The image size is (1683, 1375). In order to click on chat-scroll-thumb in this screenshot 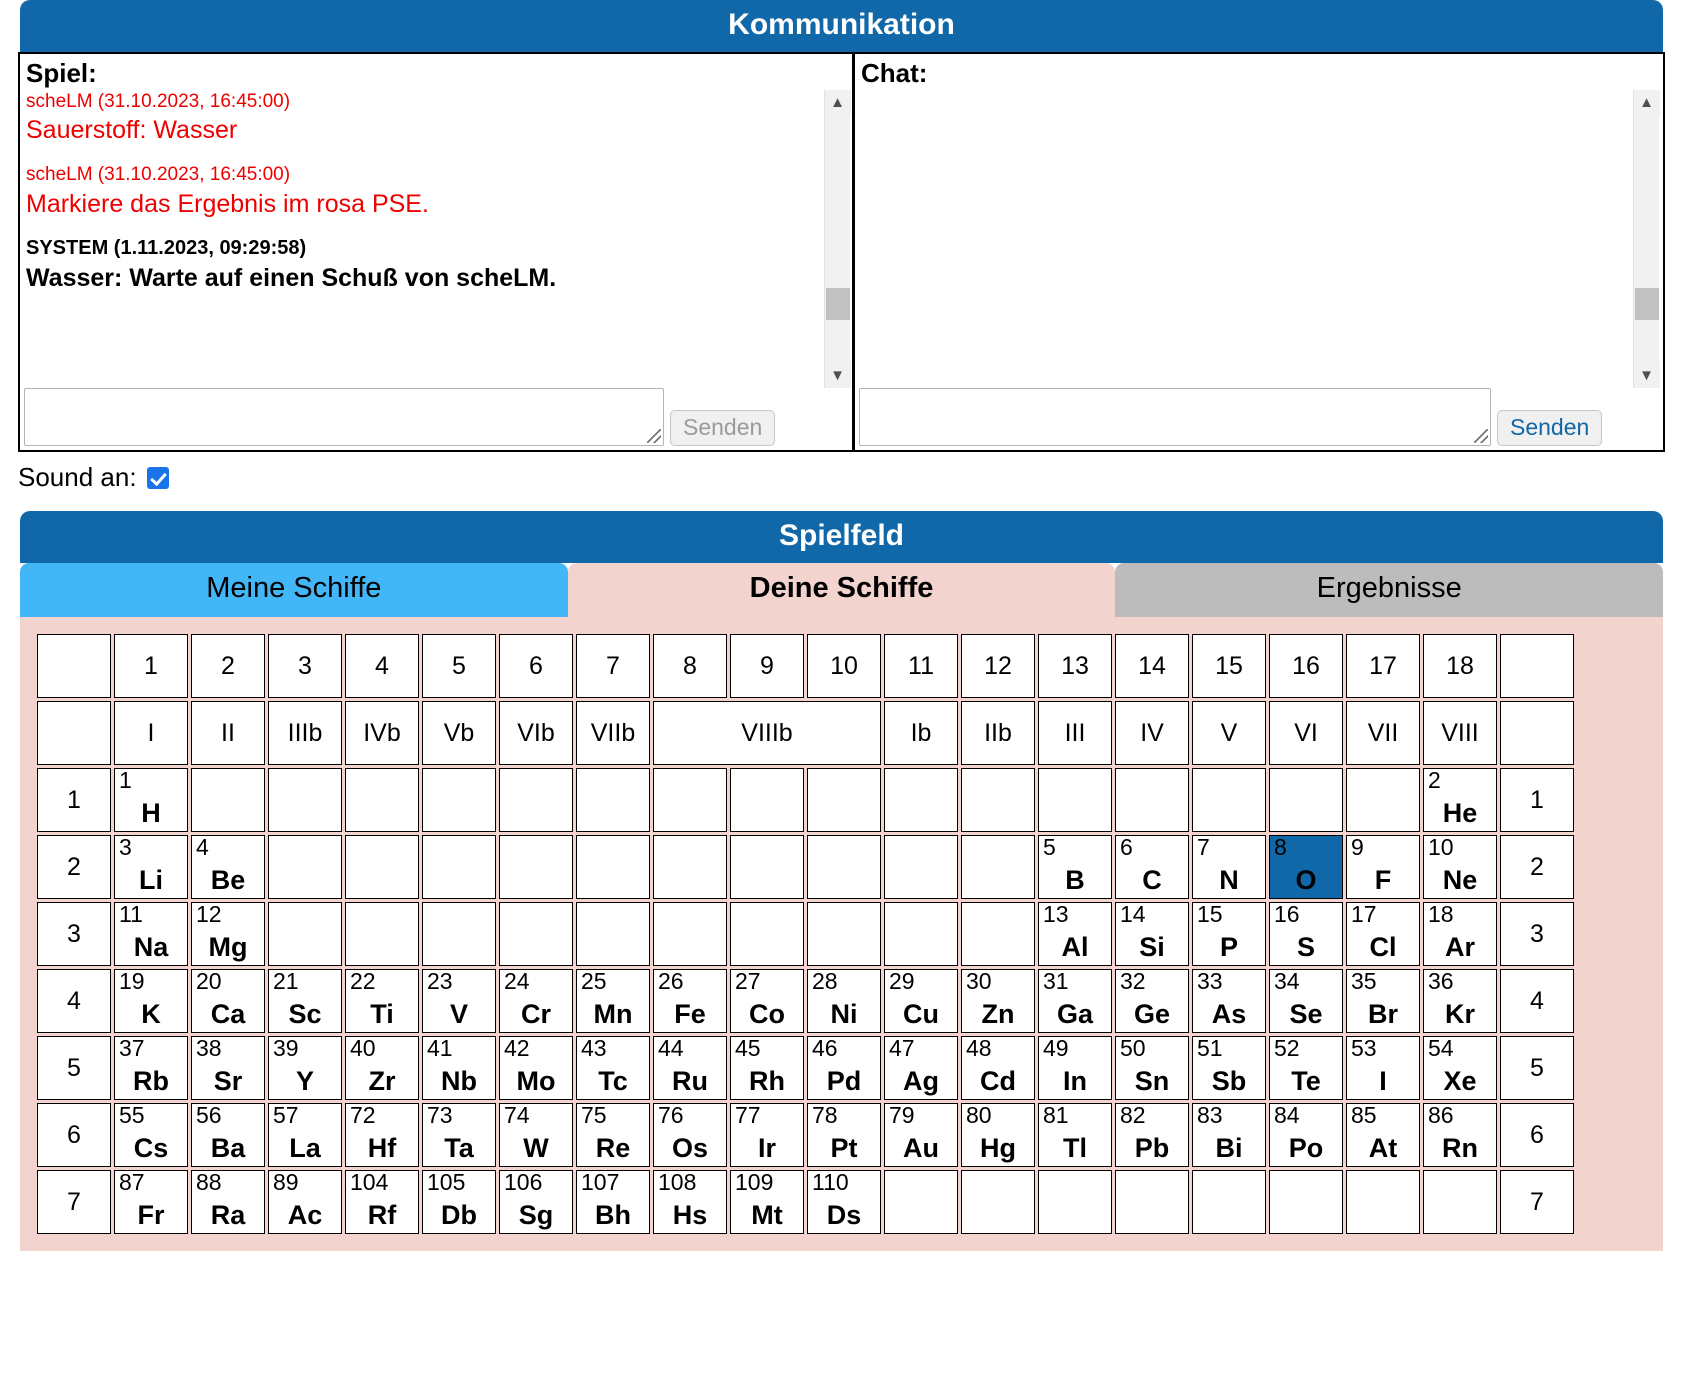, I will do `click(1646, 303)`.